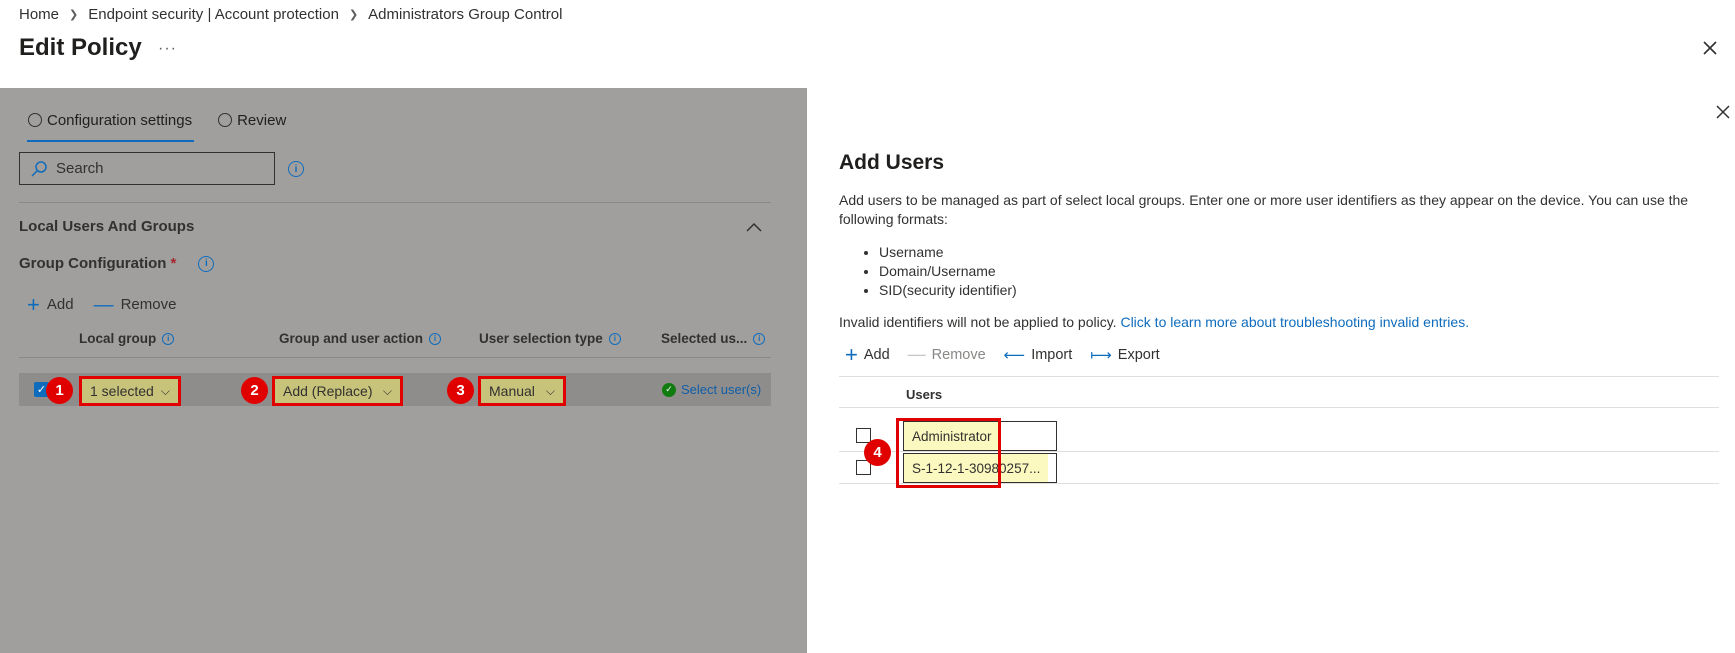 The image size is (1735, 653). Describe the element at coordinates (892, 162) in the screenshot. I see `panel-title: Add Users` at that location.